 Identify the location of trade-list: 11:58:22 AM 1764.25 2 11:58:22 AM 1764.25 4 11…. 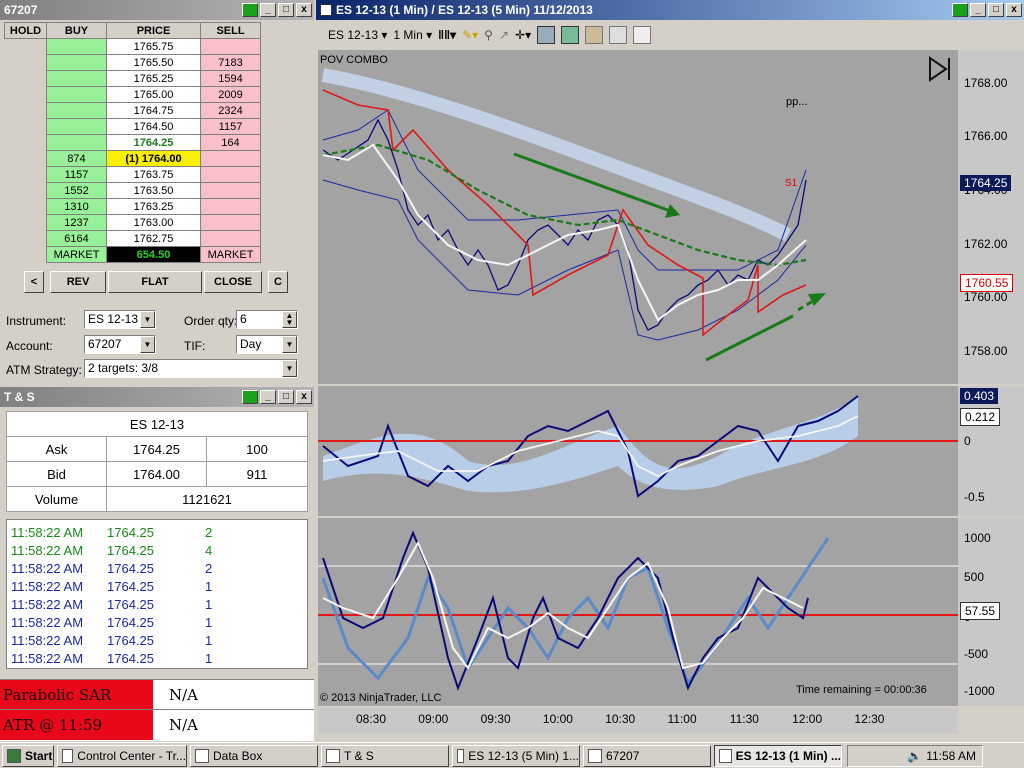
(157, 594).